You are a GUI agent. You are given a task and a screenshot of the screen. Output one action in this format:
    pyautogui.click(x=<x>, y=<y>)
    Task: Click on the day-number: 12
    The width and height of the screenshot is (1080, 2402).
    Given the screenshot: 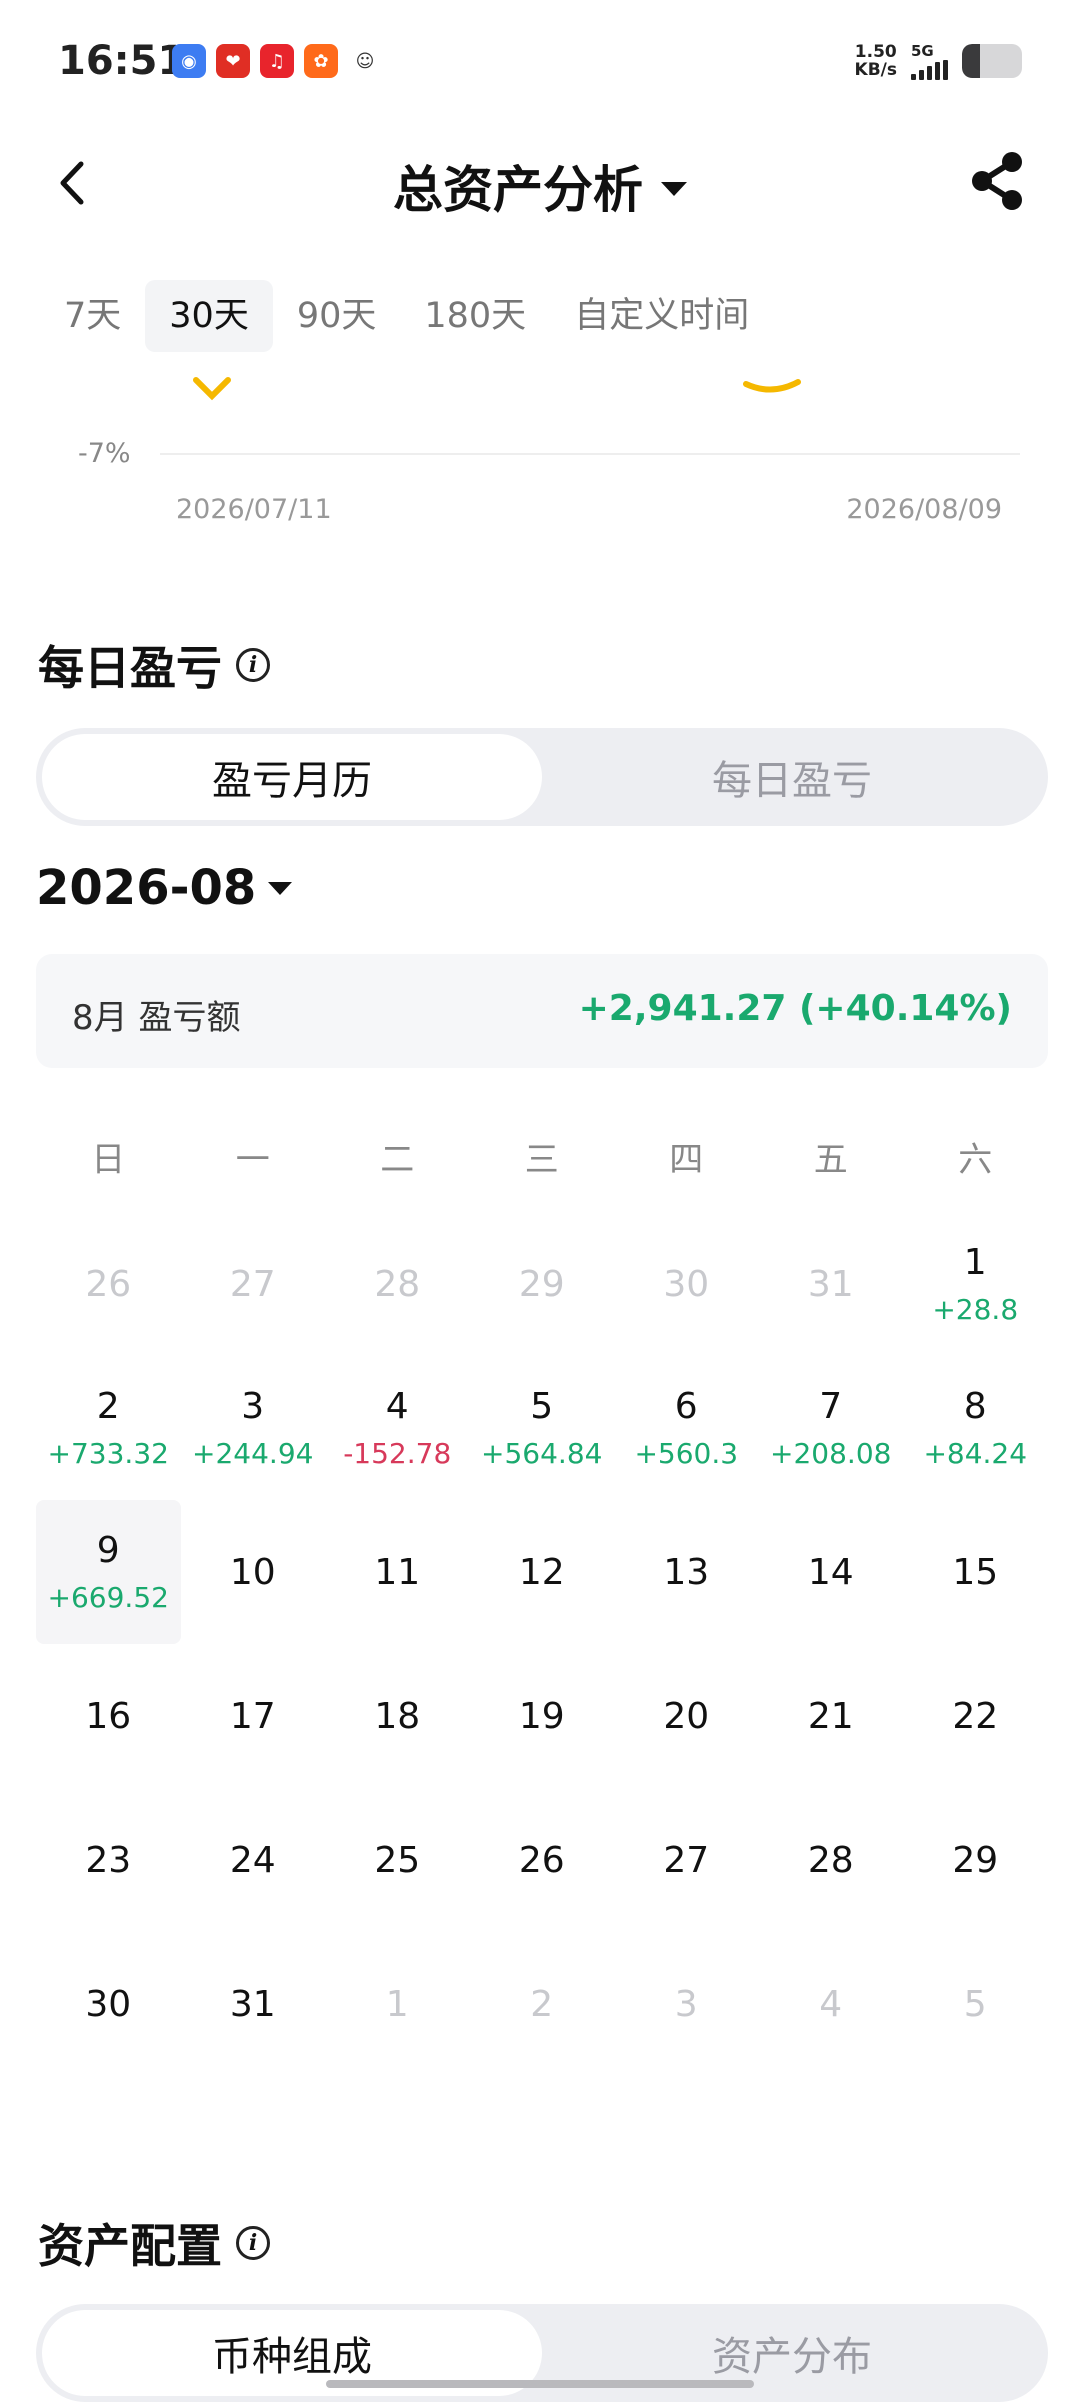 What is the action you would take?
    pyautogui.click(x=541, y=1572)
    